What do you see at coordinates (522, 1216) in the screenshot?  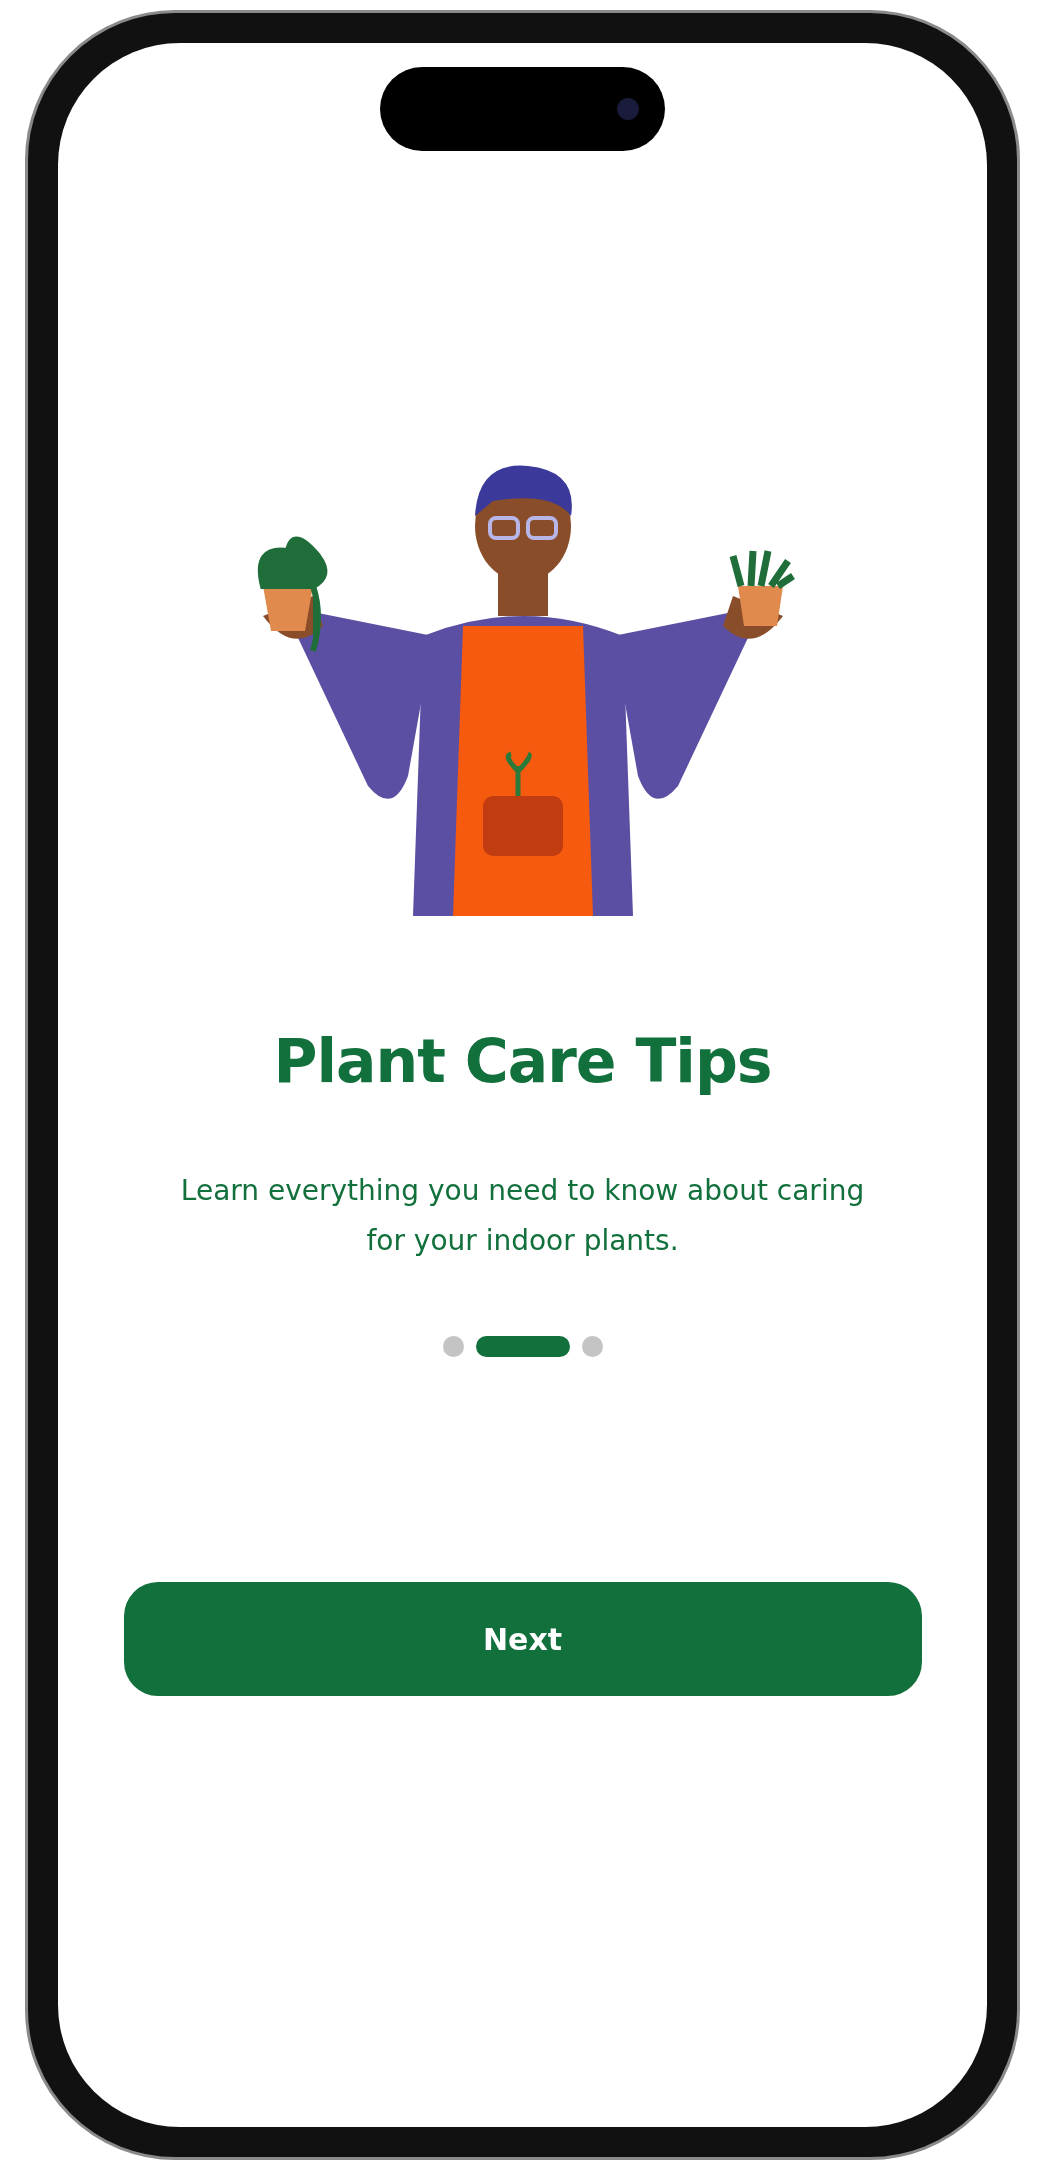 I see `onboarding-description: Learn everything you need to know about caring for your indoor plants.` at bounding box center [522, 1216].